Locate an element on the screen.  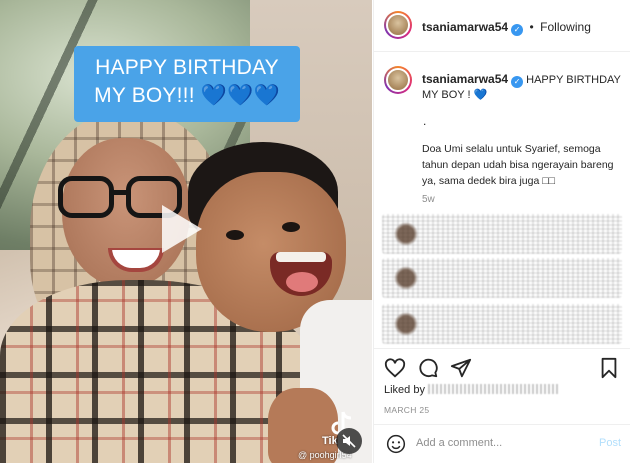
caption-heart: 💙 is located at coordinates (480, 95).